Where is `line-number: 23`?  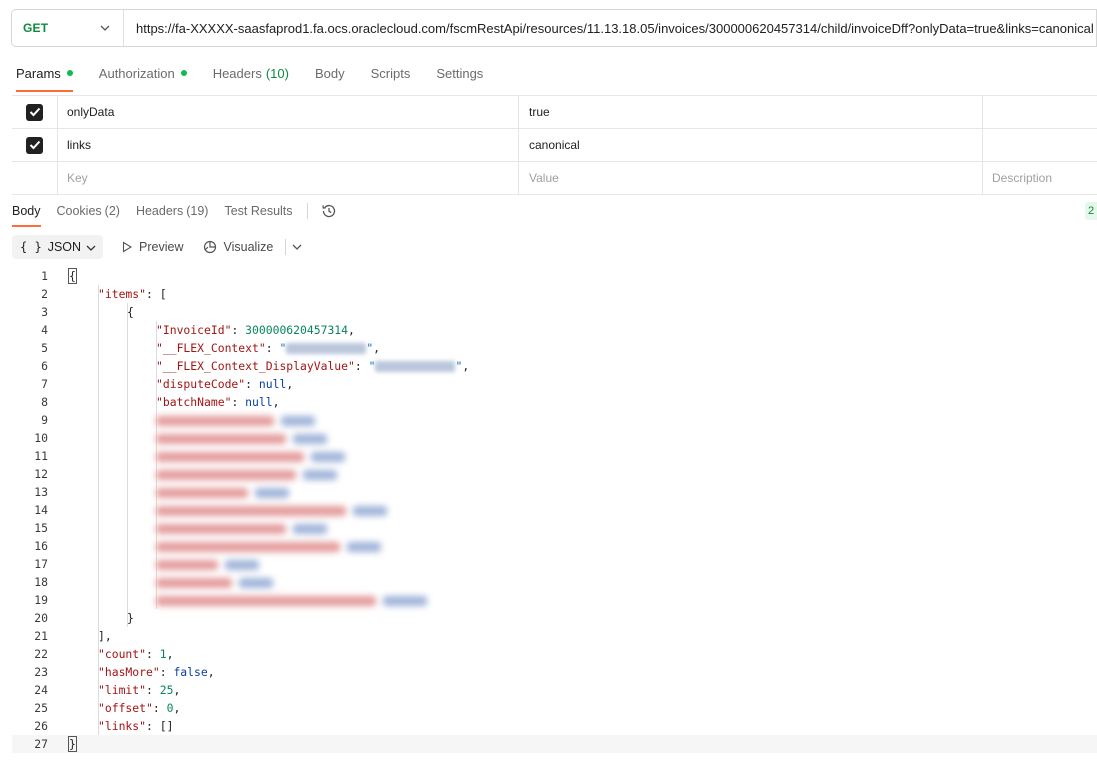 line-number: 23 is located at coordinates (41, 672).